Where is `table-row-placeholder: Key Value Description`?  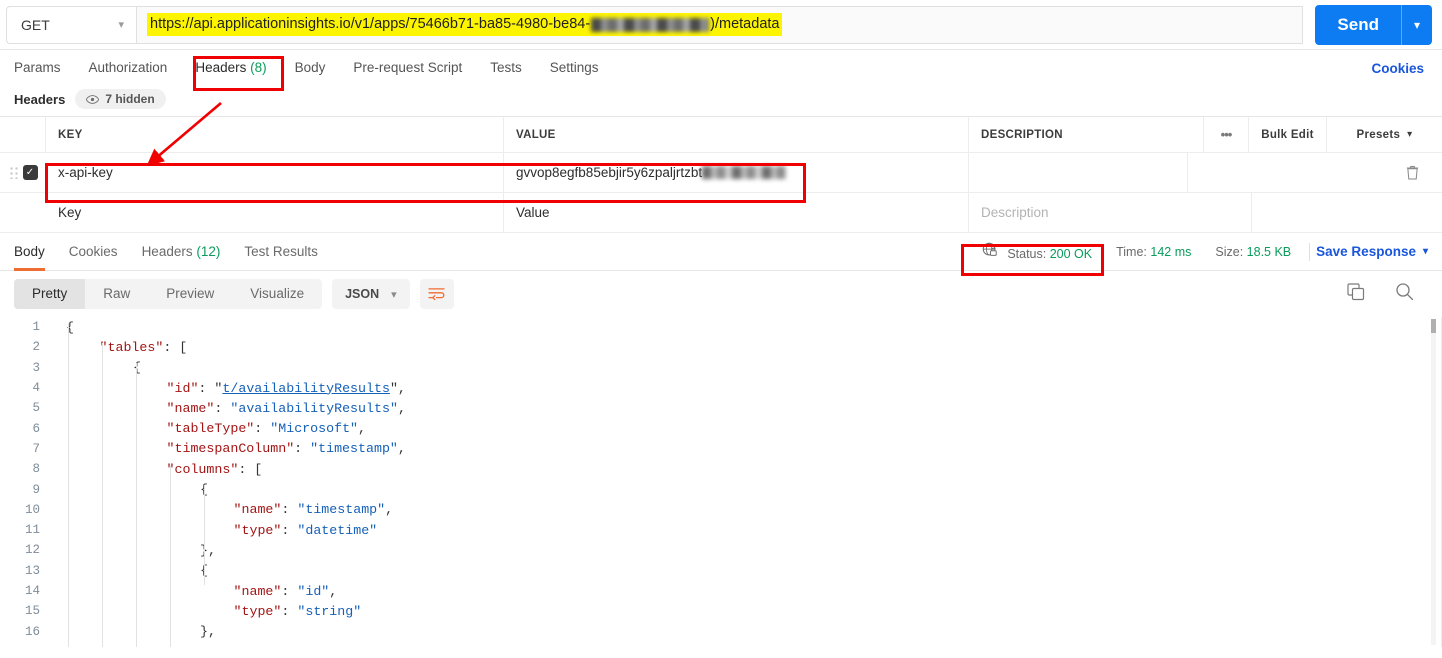
table-row-placeholder: Key Value Description is located at coordinates (721, 213).